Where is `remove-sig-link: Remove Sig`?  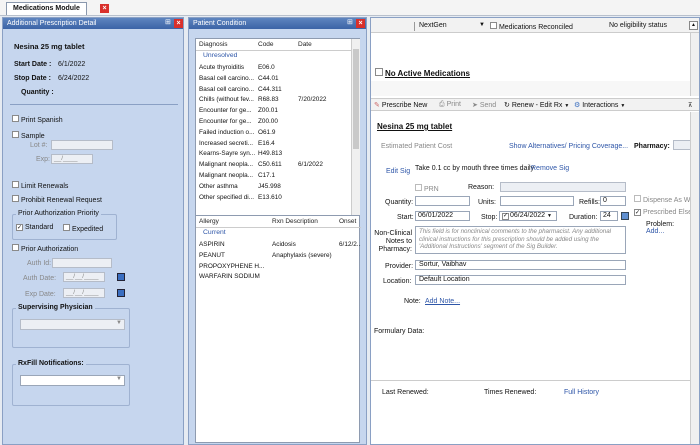
remove-sig-link: Remove Sig is located at coordinates (550, 168).